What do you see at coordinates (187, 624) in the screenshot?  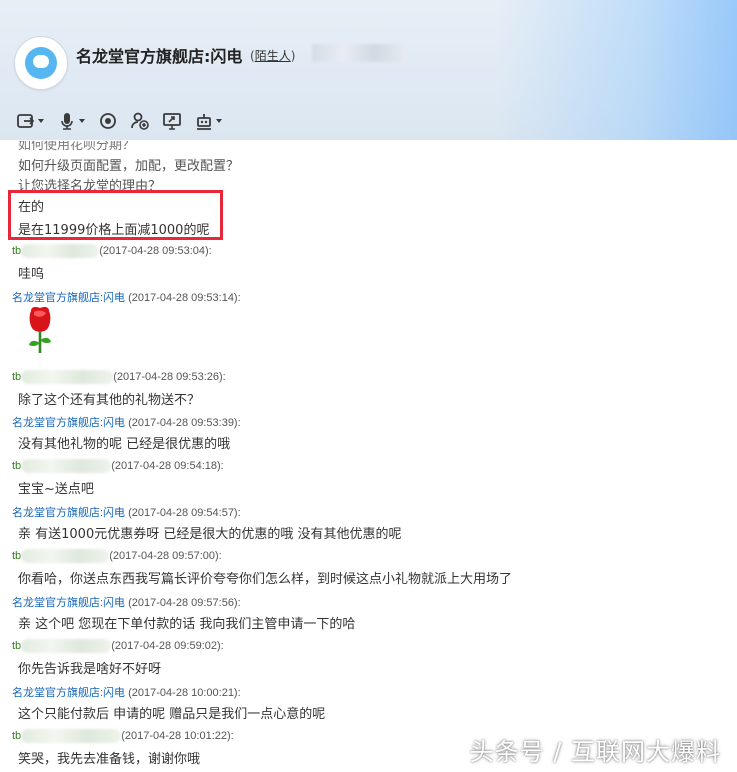 I see `message-text: 亲 这个吧 您现在下单付款的话 我向我们主管申请一下的哈` at bounding box center [187, 624].